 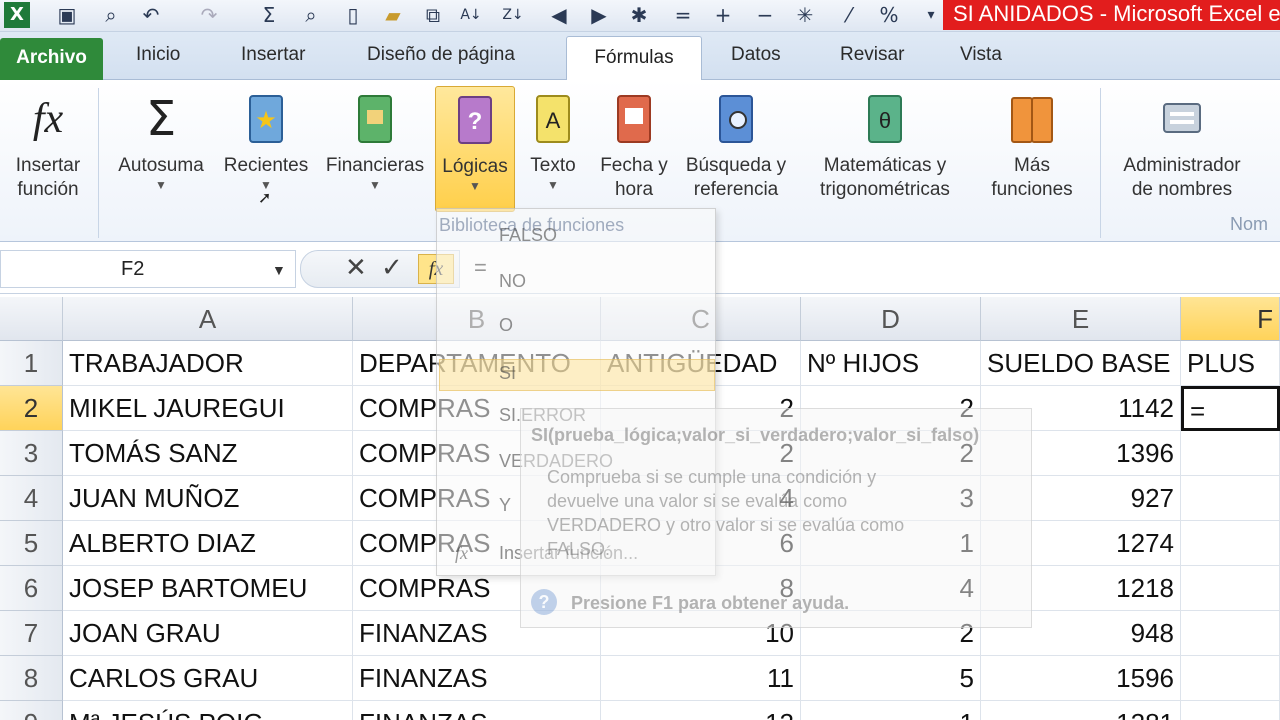 What do you see at coordinates (279, 270) in the screenshot?
I see `chevron-down-icon: ▼` at bounding box center [279, 270].